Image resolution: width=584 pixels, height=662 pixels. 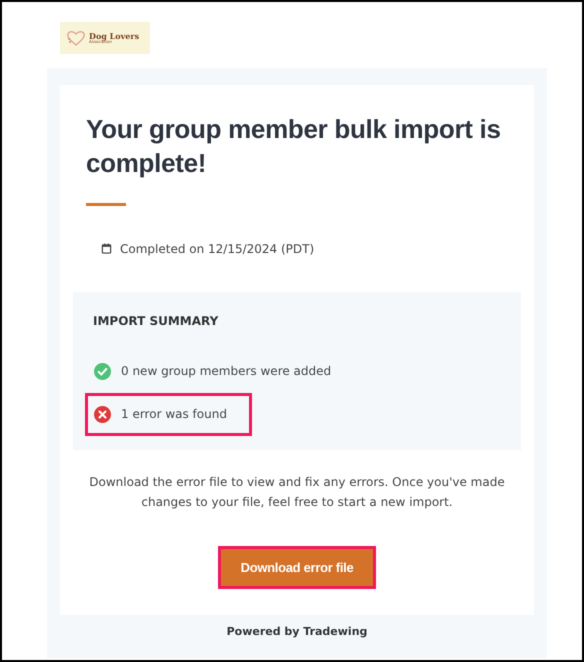 I want to click on completed-date: Completed on 12/15/2024 (PDT), so click(x=217, y=249).